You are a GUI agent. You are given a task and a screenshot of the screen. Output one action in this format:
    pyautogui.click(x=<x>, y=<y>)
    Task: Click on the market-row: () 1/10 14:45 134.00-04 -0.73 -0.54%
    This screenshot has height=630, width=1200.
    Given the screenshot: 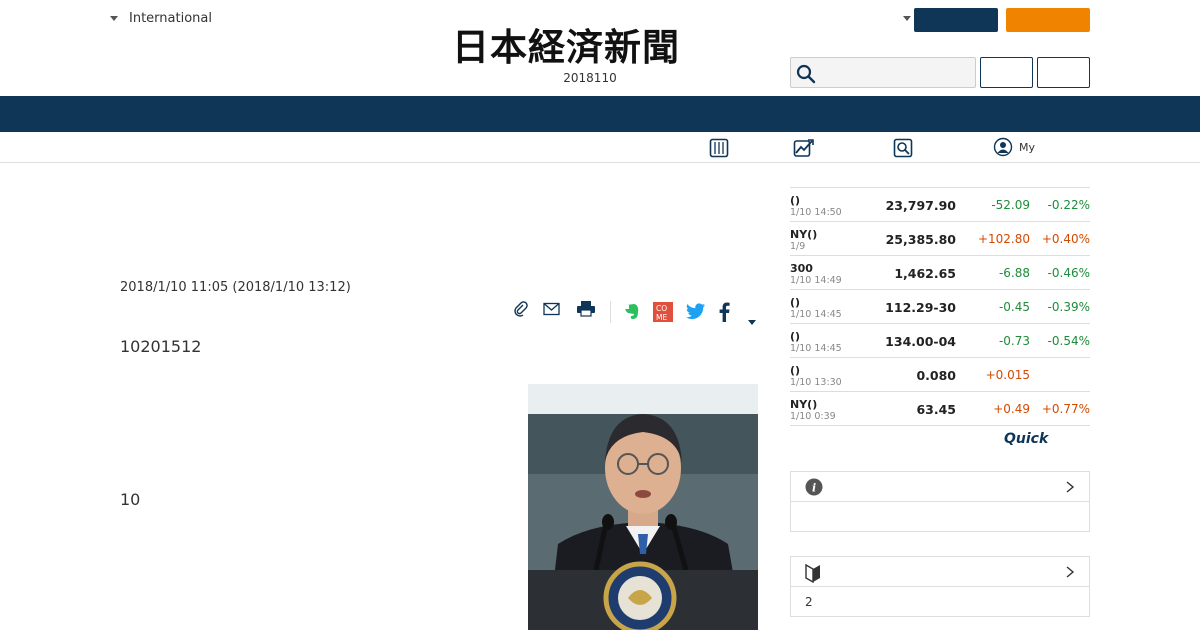 What is the action you would take?
    pyautogui.click(x=940, y=341)
    